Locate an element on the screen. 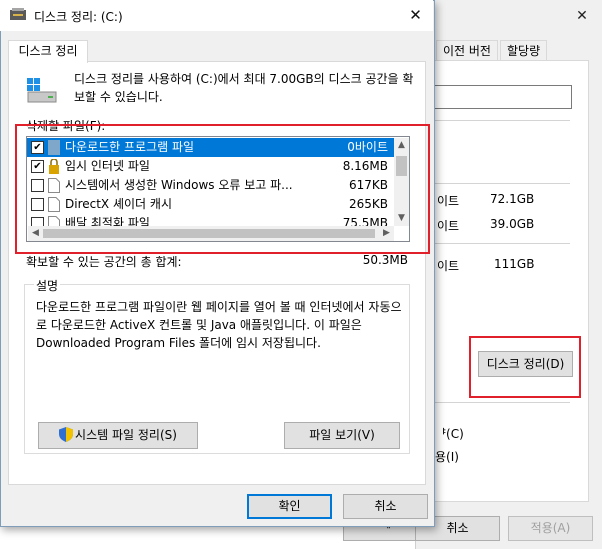 The width and height of the screenshot is (602, 549). capacity-label: 이트 is located at coordinates (448, 266).